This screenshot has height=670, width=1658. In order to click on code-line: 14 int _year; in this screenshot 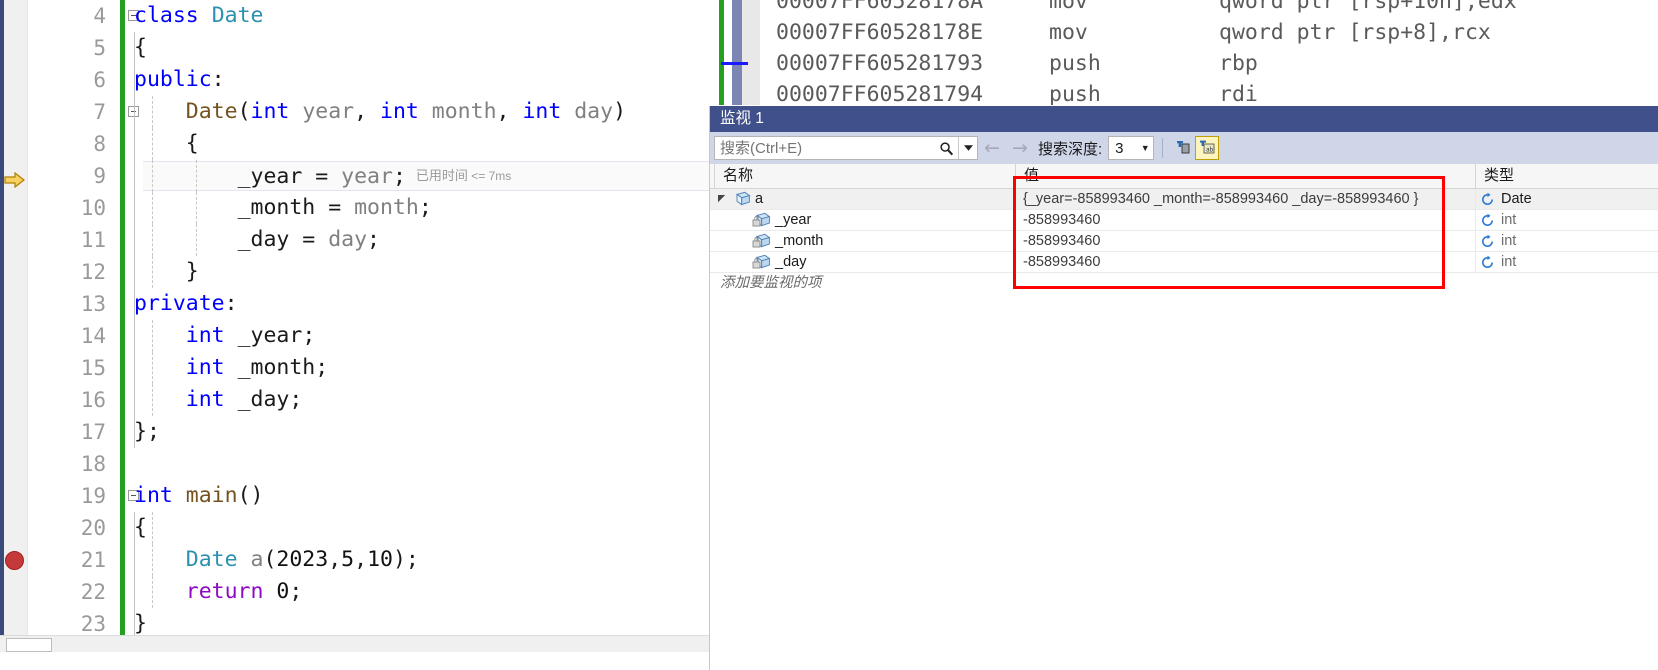, I will do `click(354, 336)`.